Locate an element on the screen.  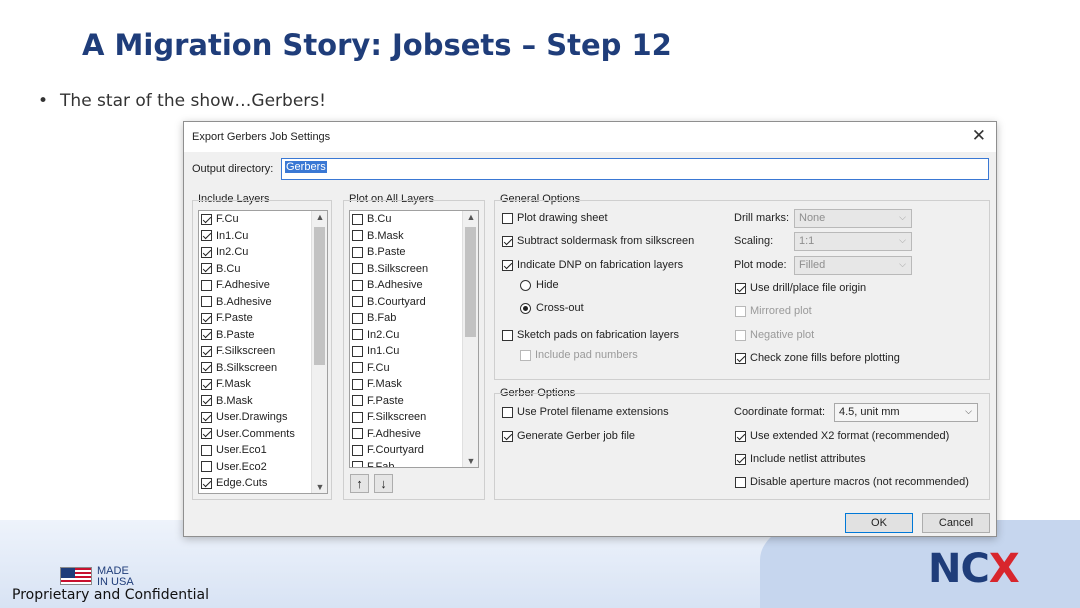
drill-marks-select: None ⌵ is located at coordinates (853, 218).